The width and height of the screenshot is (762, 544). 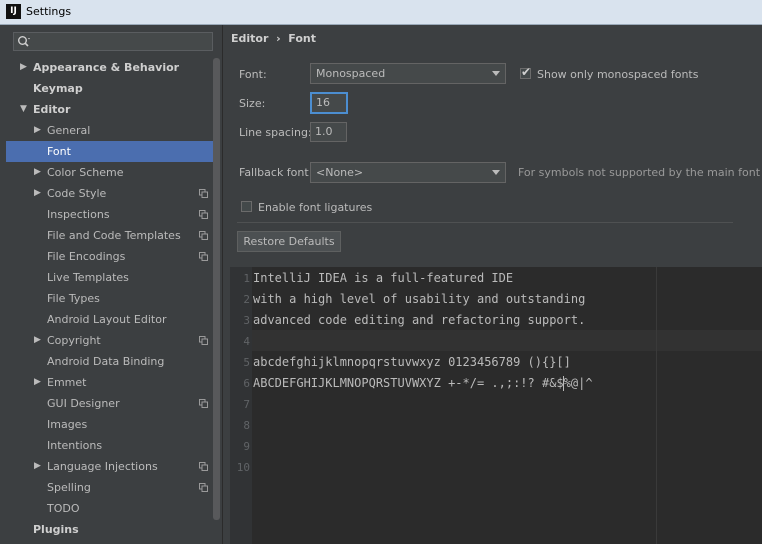 I want to click on sidebar-item-label: Color Scheme, so click(x=85, y=172).